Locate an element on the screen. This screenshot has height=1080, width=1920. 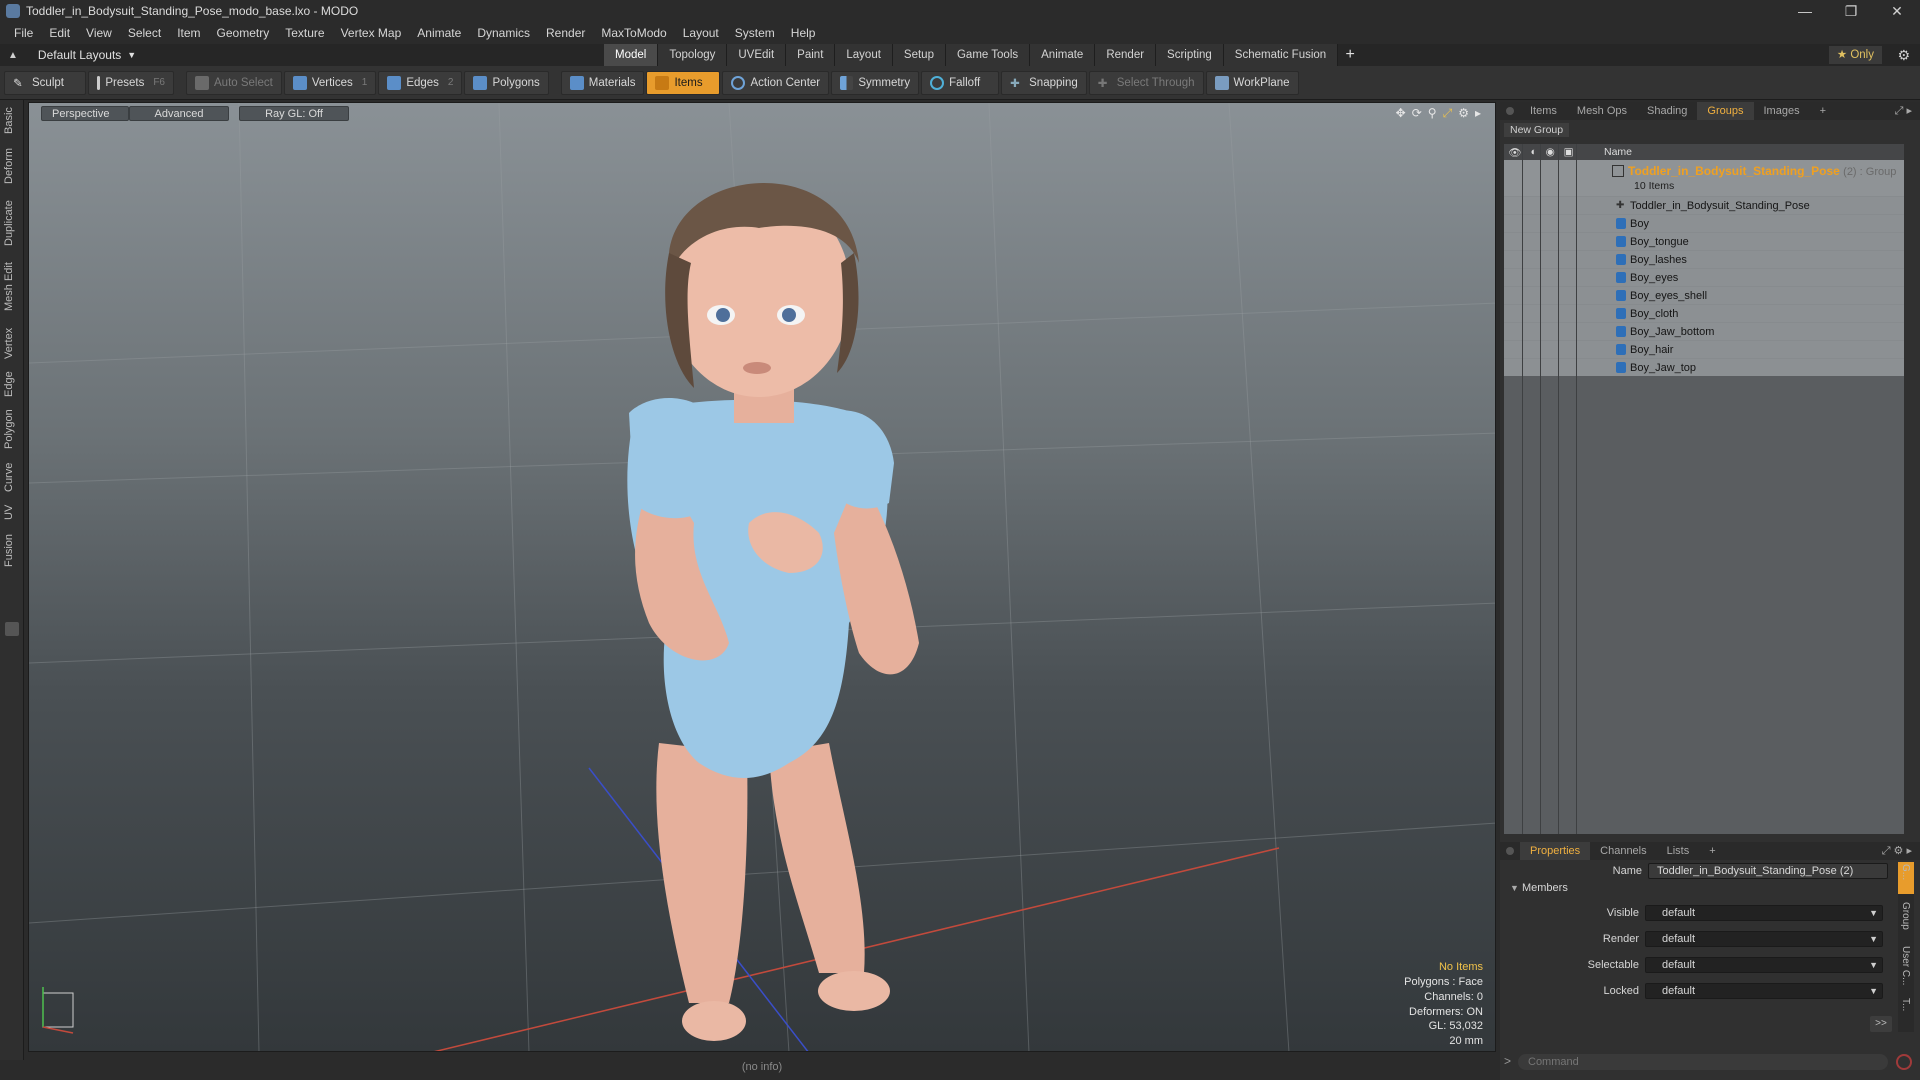
list-item: Boy_hair is located at coordinates (1704, 349).